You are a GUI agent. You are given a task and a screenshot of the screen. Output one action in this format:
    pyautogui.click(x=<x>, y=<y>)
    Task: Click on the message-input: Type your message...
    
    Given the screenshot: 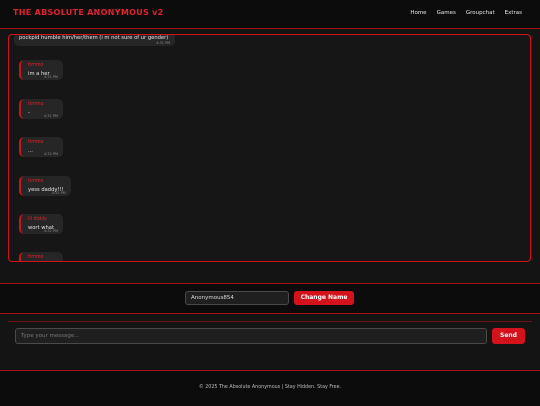 What is the action you would take?
    pyautogui.click(x=251, y=336)
    